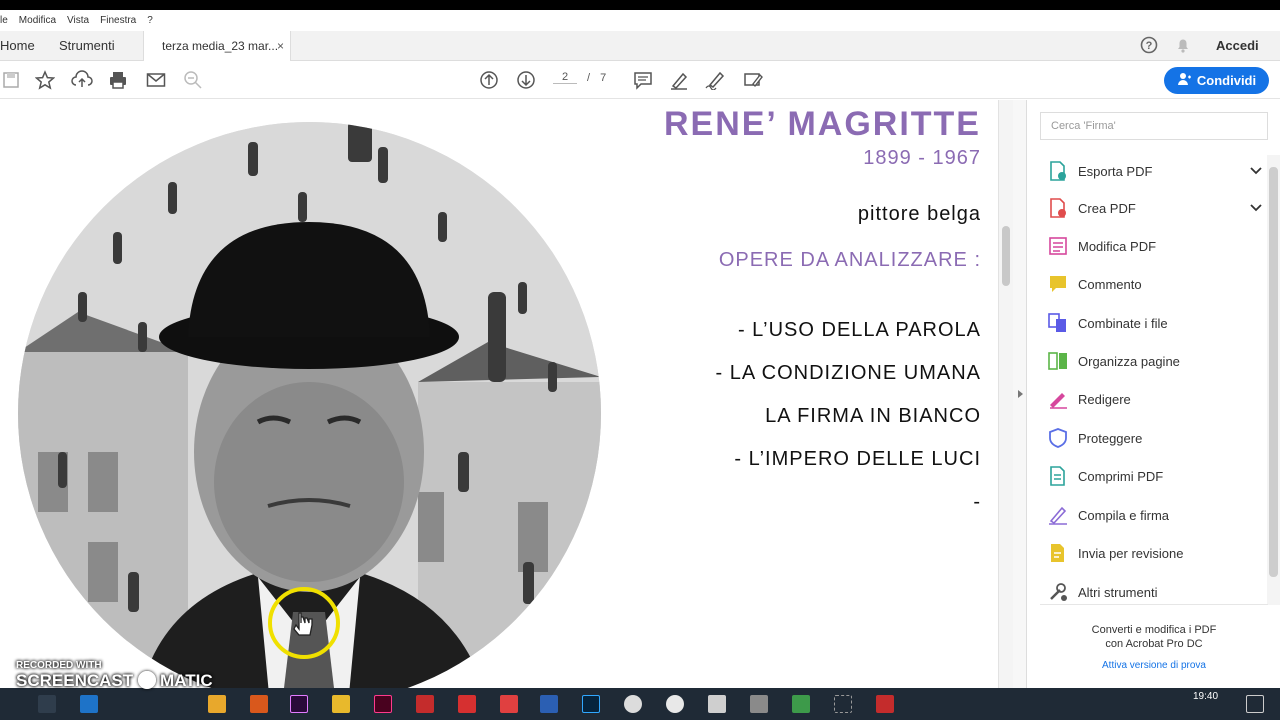 This screenshot has width=1280, height=720. Describe the element at coordinates (753, 80) in the screenshot. I see `fill-sign-icon` at that location.